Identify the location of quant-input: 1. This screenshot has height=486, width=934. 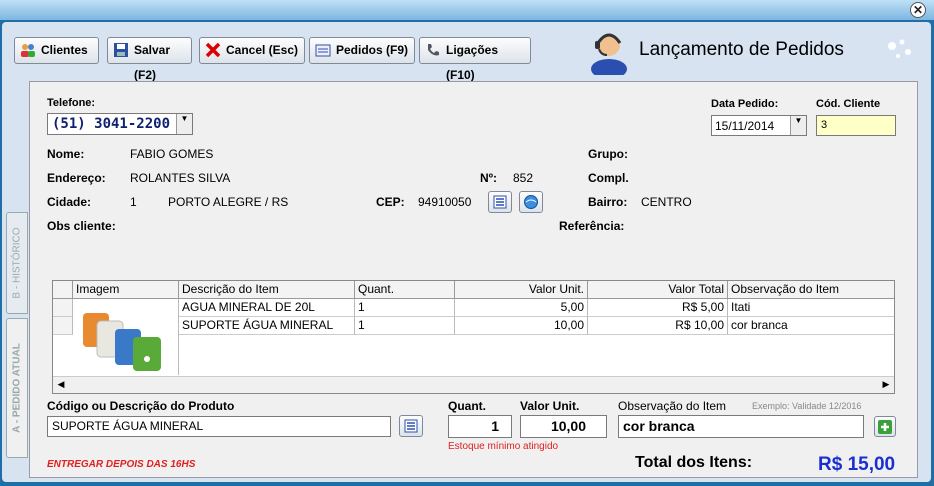
(480, 426).